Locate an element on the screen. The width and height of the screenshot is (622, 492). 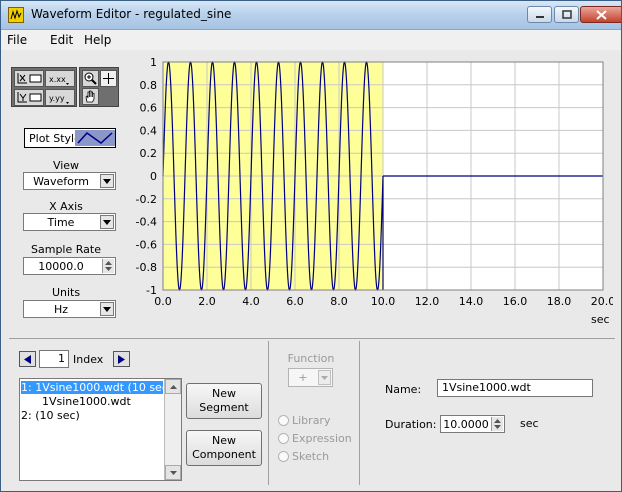
sample-rate-spinner is located at coordinates (108, 266).